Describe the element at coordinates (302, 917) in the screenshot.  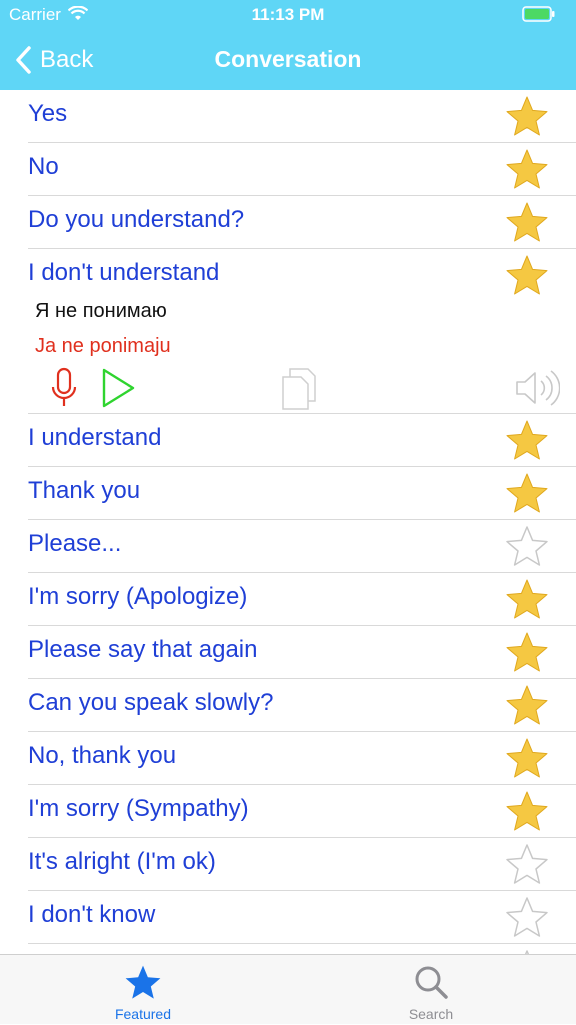
I see `phrase-row: I don't know` at that location.